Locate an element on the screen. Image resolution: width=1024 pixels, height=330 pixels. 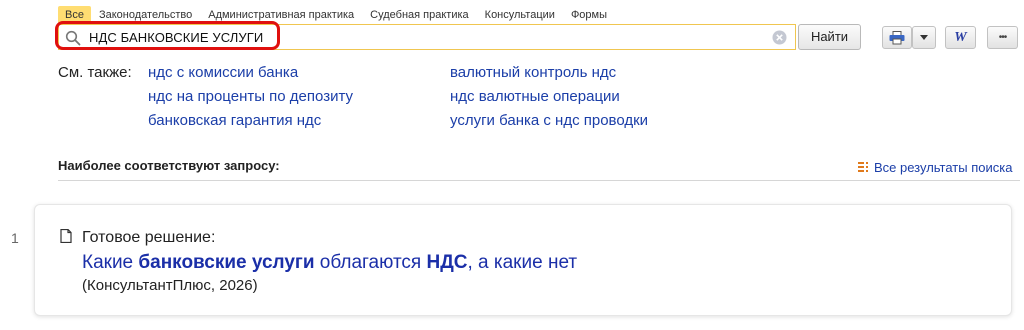
search-icon is located at coordinates (73, 38).